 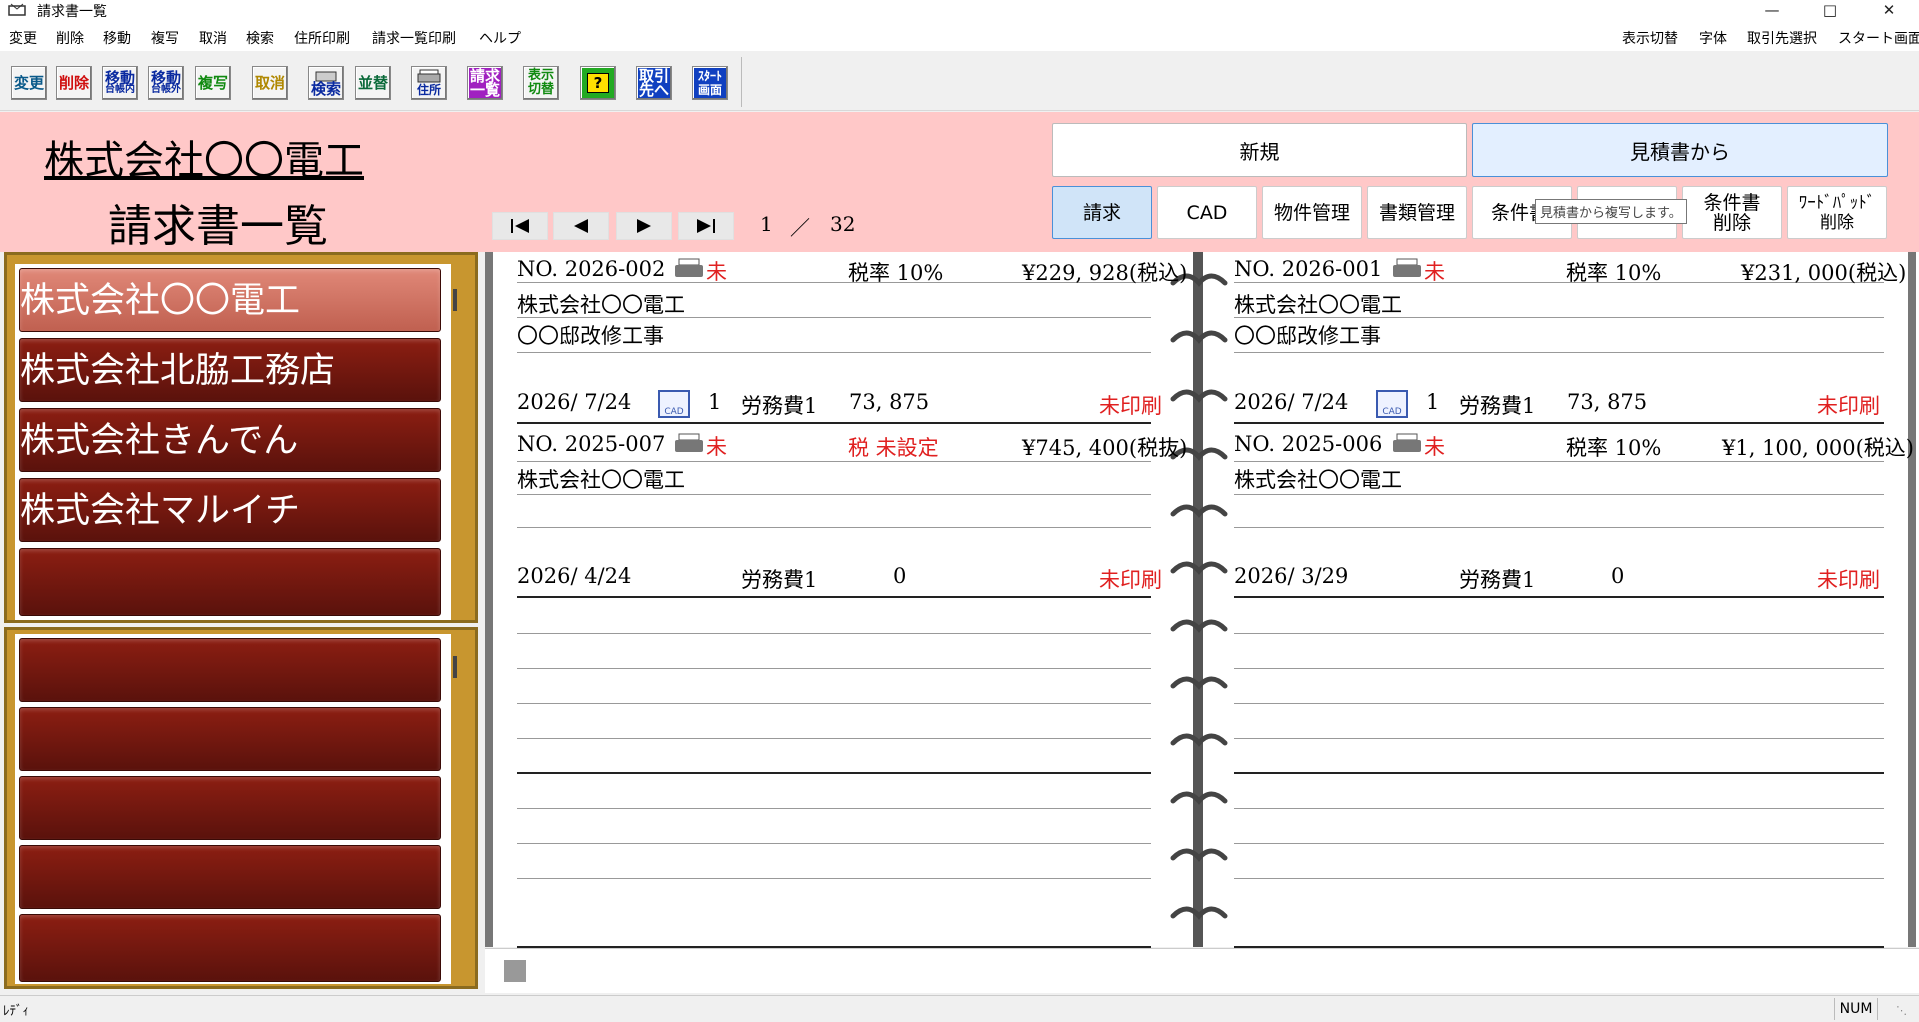 What do you see at coordinates (325, 89) in the screenshot?
I see `toolbar-label: 検索` at bounding box center [325, 89].